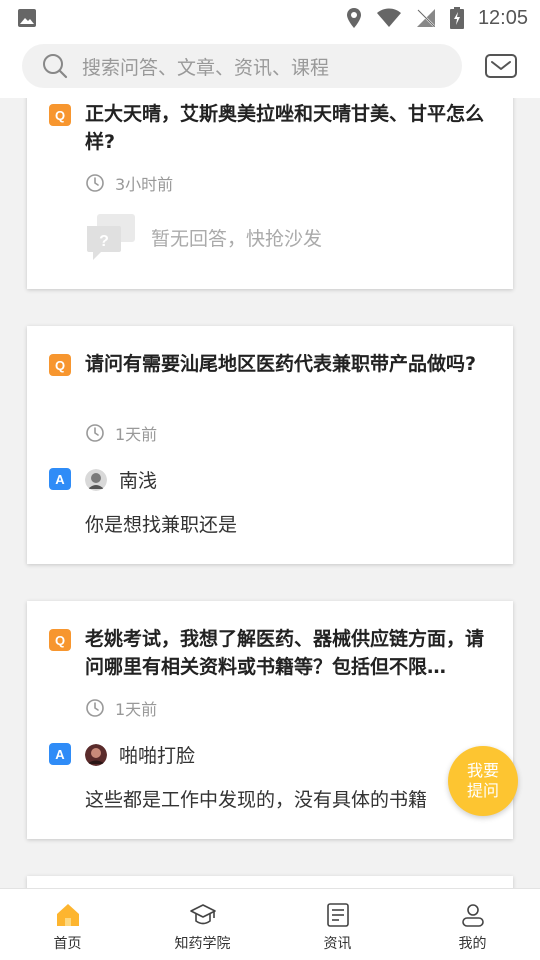 The height and width of the screenshot is (960, 540). What do you see at coordinates (482, 790) in the screenshot?
I see `fab-label-line2: 提问` at bounding box center [482, 790].